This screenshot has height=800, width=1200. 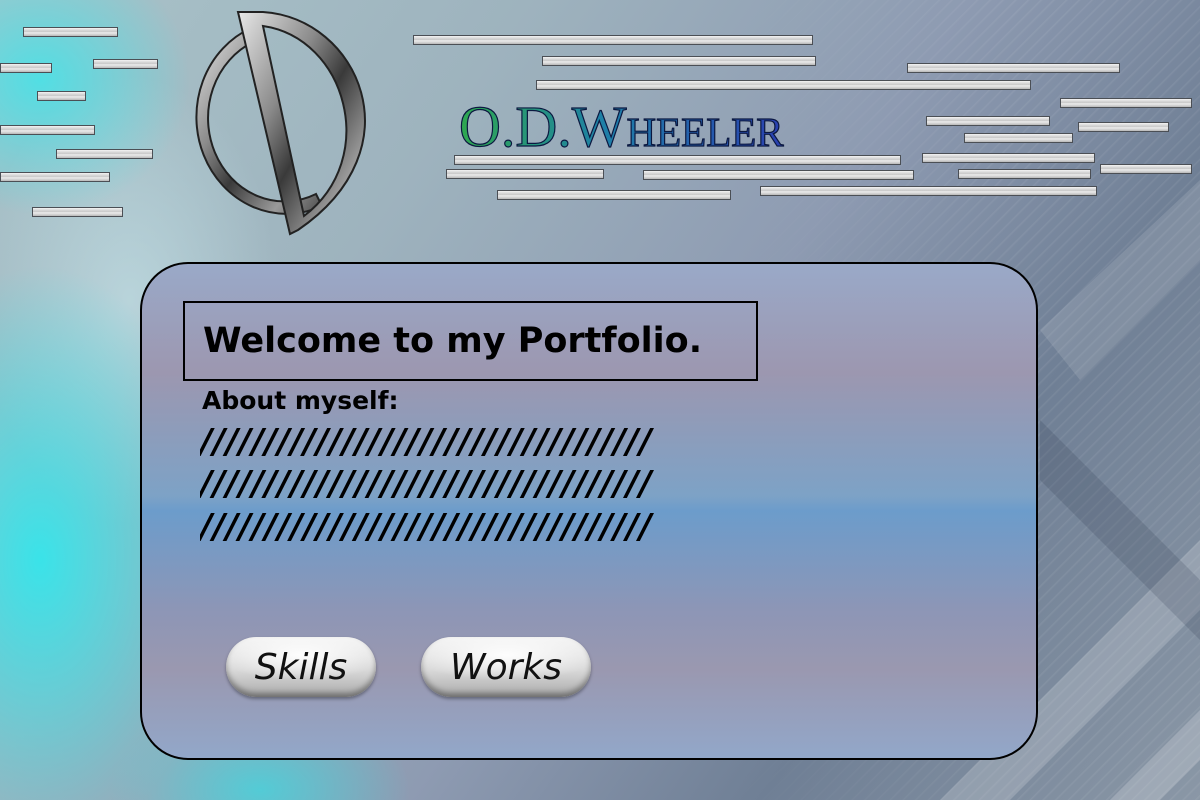 I want to click on brand-name: O.D.Wheeler, so click(x=621, y=128).